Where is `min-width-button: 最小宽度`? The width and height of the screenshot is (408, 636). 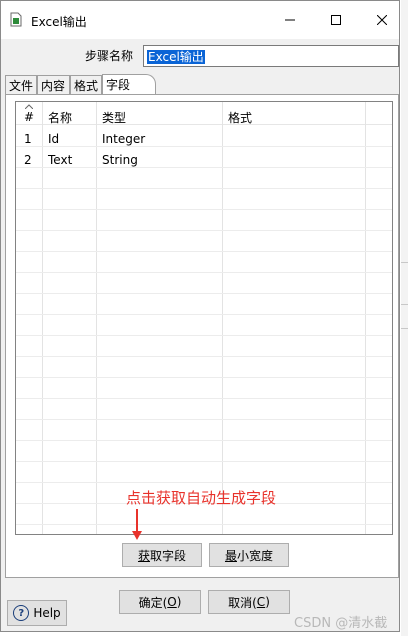 min-width-button: 最小宽度 is located at coordinates (249, 555).